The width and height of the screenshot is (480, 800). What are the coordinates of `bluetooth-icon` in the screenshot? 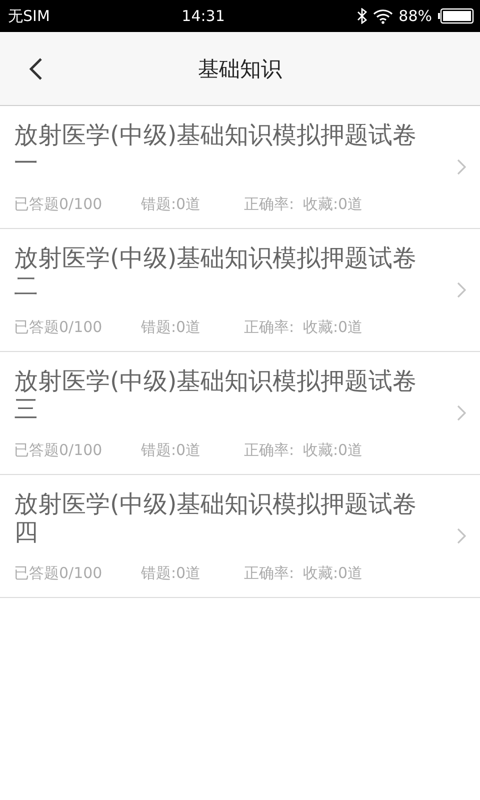 It's located at (361, 16).